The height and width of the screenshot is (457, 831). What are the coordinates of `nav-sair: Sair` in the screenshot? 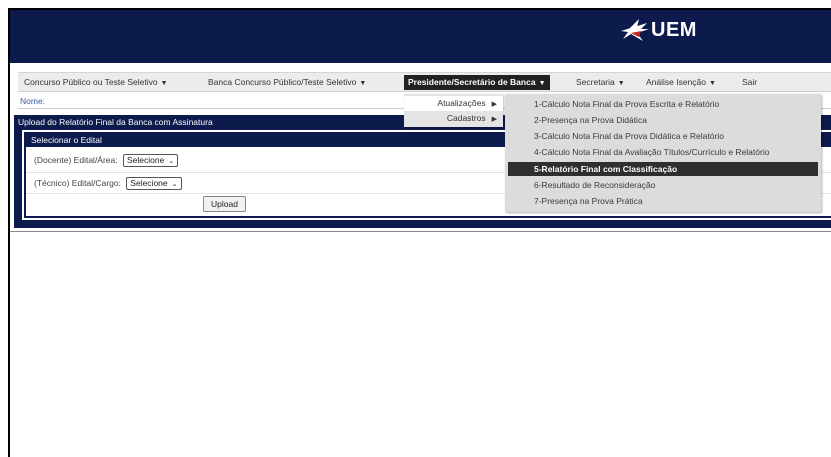 It's located at (749, 82).